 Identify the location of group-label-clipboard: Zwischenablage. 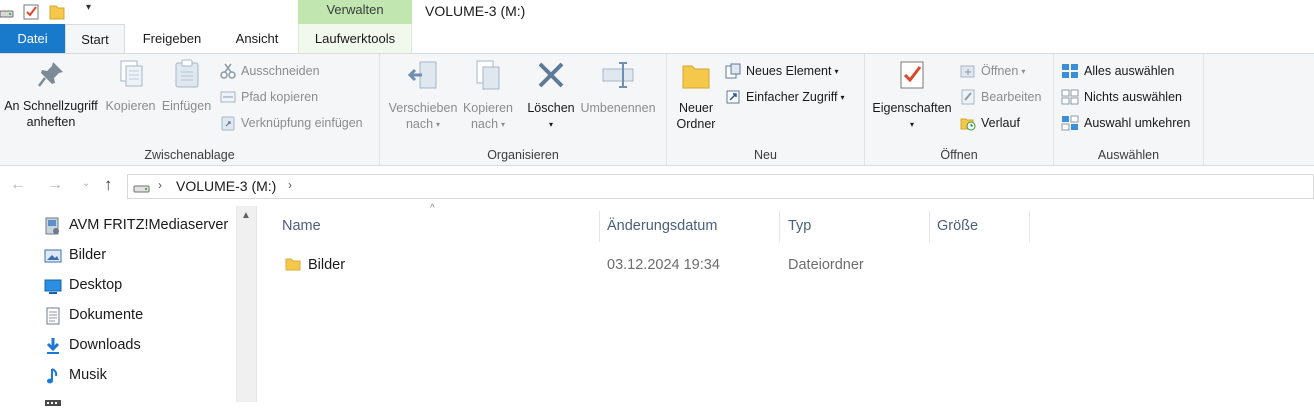
(189, 155).